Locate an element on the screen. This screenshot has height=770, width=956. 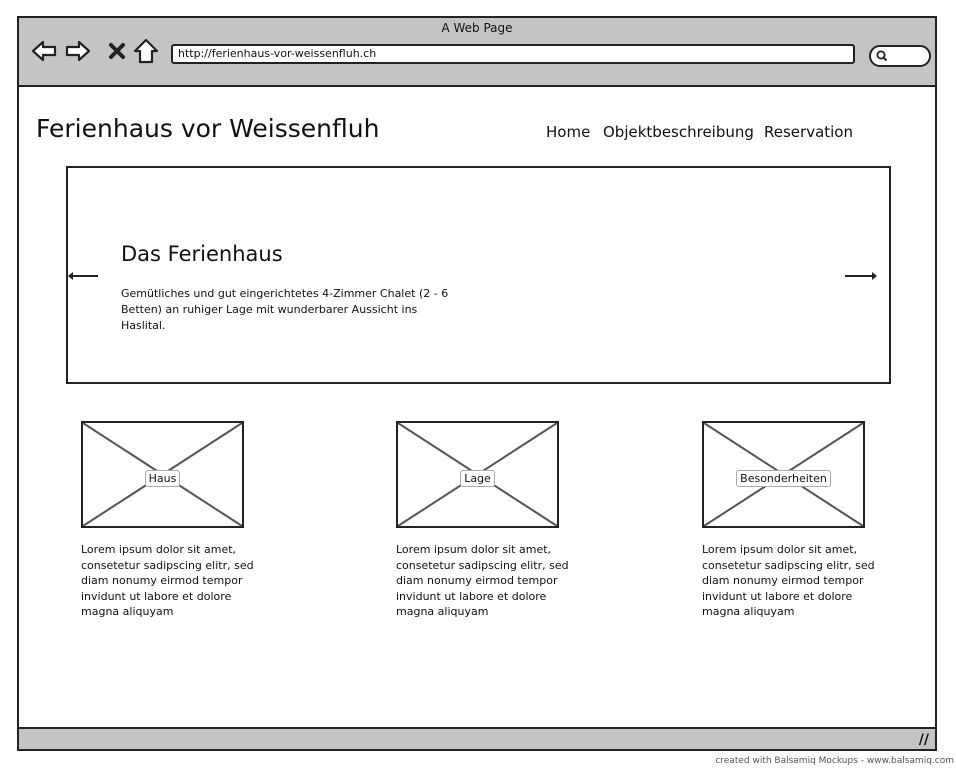
nav-home: Home is located at coordinates (568, 132).